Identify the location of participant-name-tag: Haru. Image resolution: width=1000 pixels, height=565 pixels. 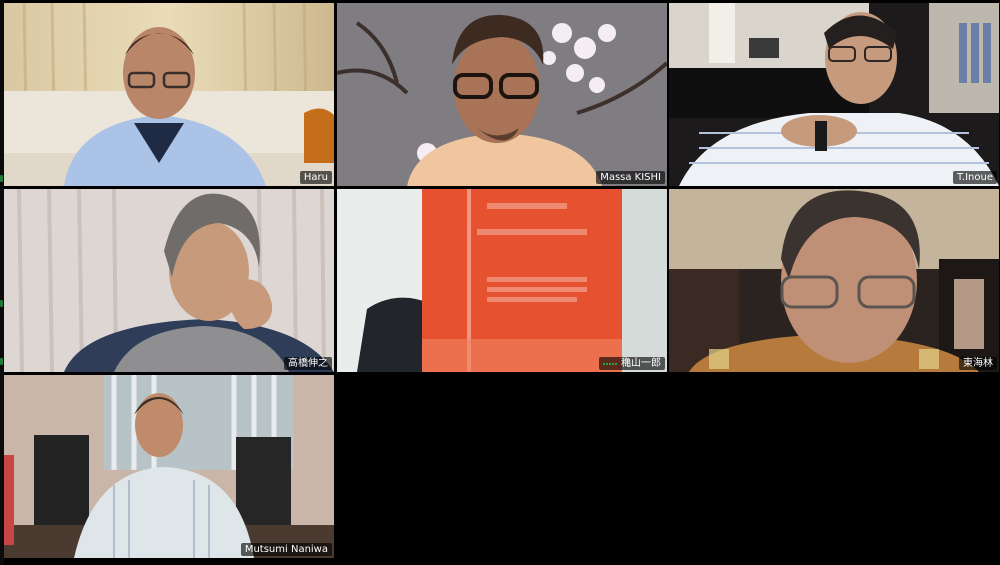
(315, 177).